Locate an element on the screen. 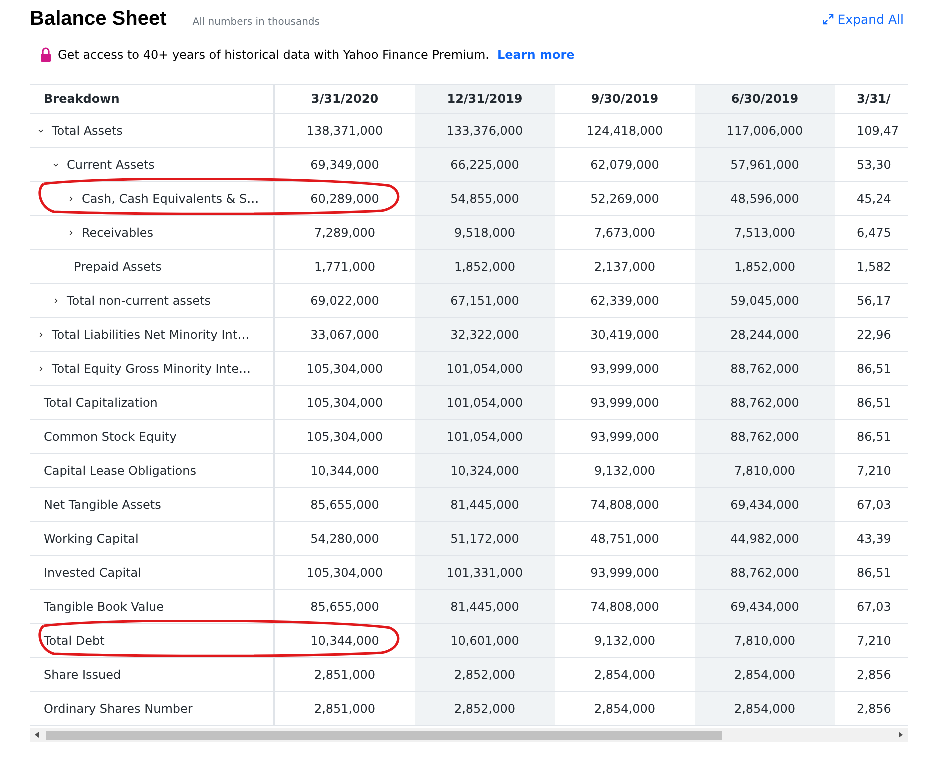 This screenshot has height=758, width=925. row-label: Working Capital is located at coordinates (91, 539).